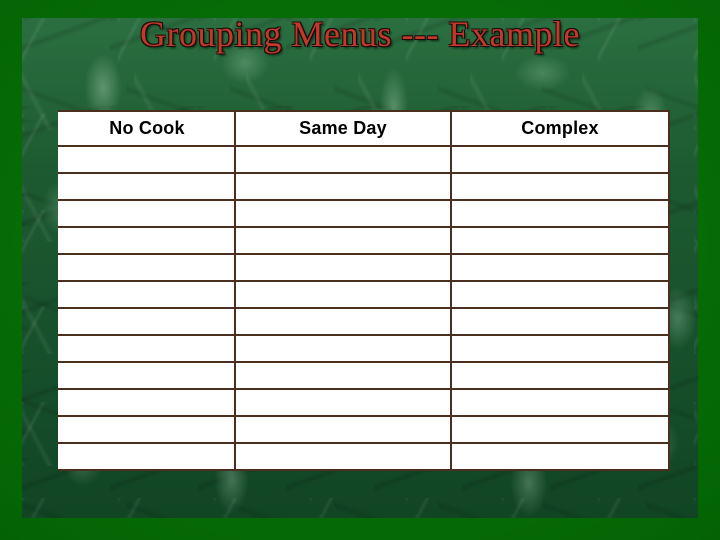 This screenshot has width=720, height=540. What do you see at coordinates (560, 128) in the screenshot?
I see `column-header-complex: Complex` at bounding box center [560, 128].